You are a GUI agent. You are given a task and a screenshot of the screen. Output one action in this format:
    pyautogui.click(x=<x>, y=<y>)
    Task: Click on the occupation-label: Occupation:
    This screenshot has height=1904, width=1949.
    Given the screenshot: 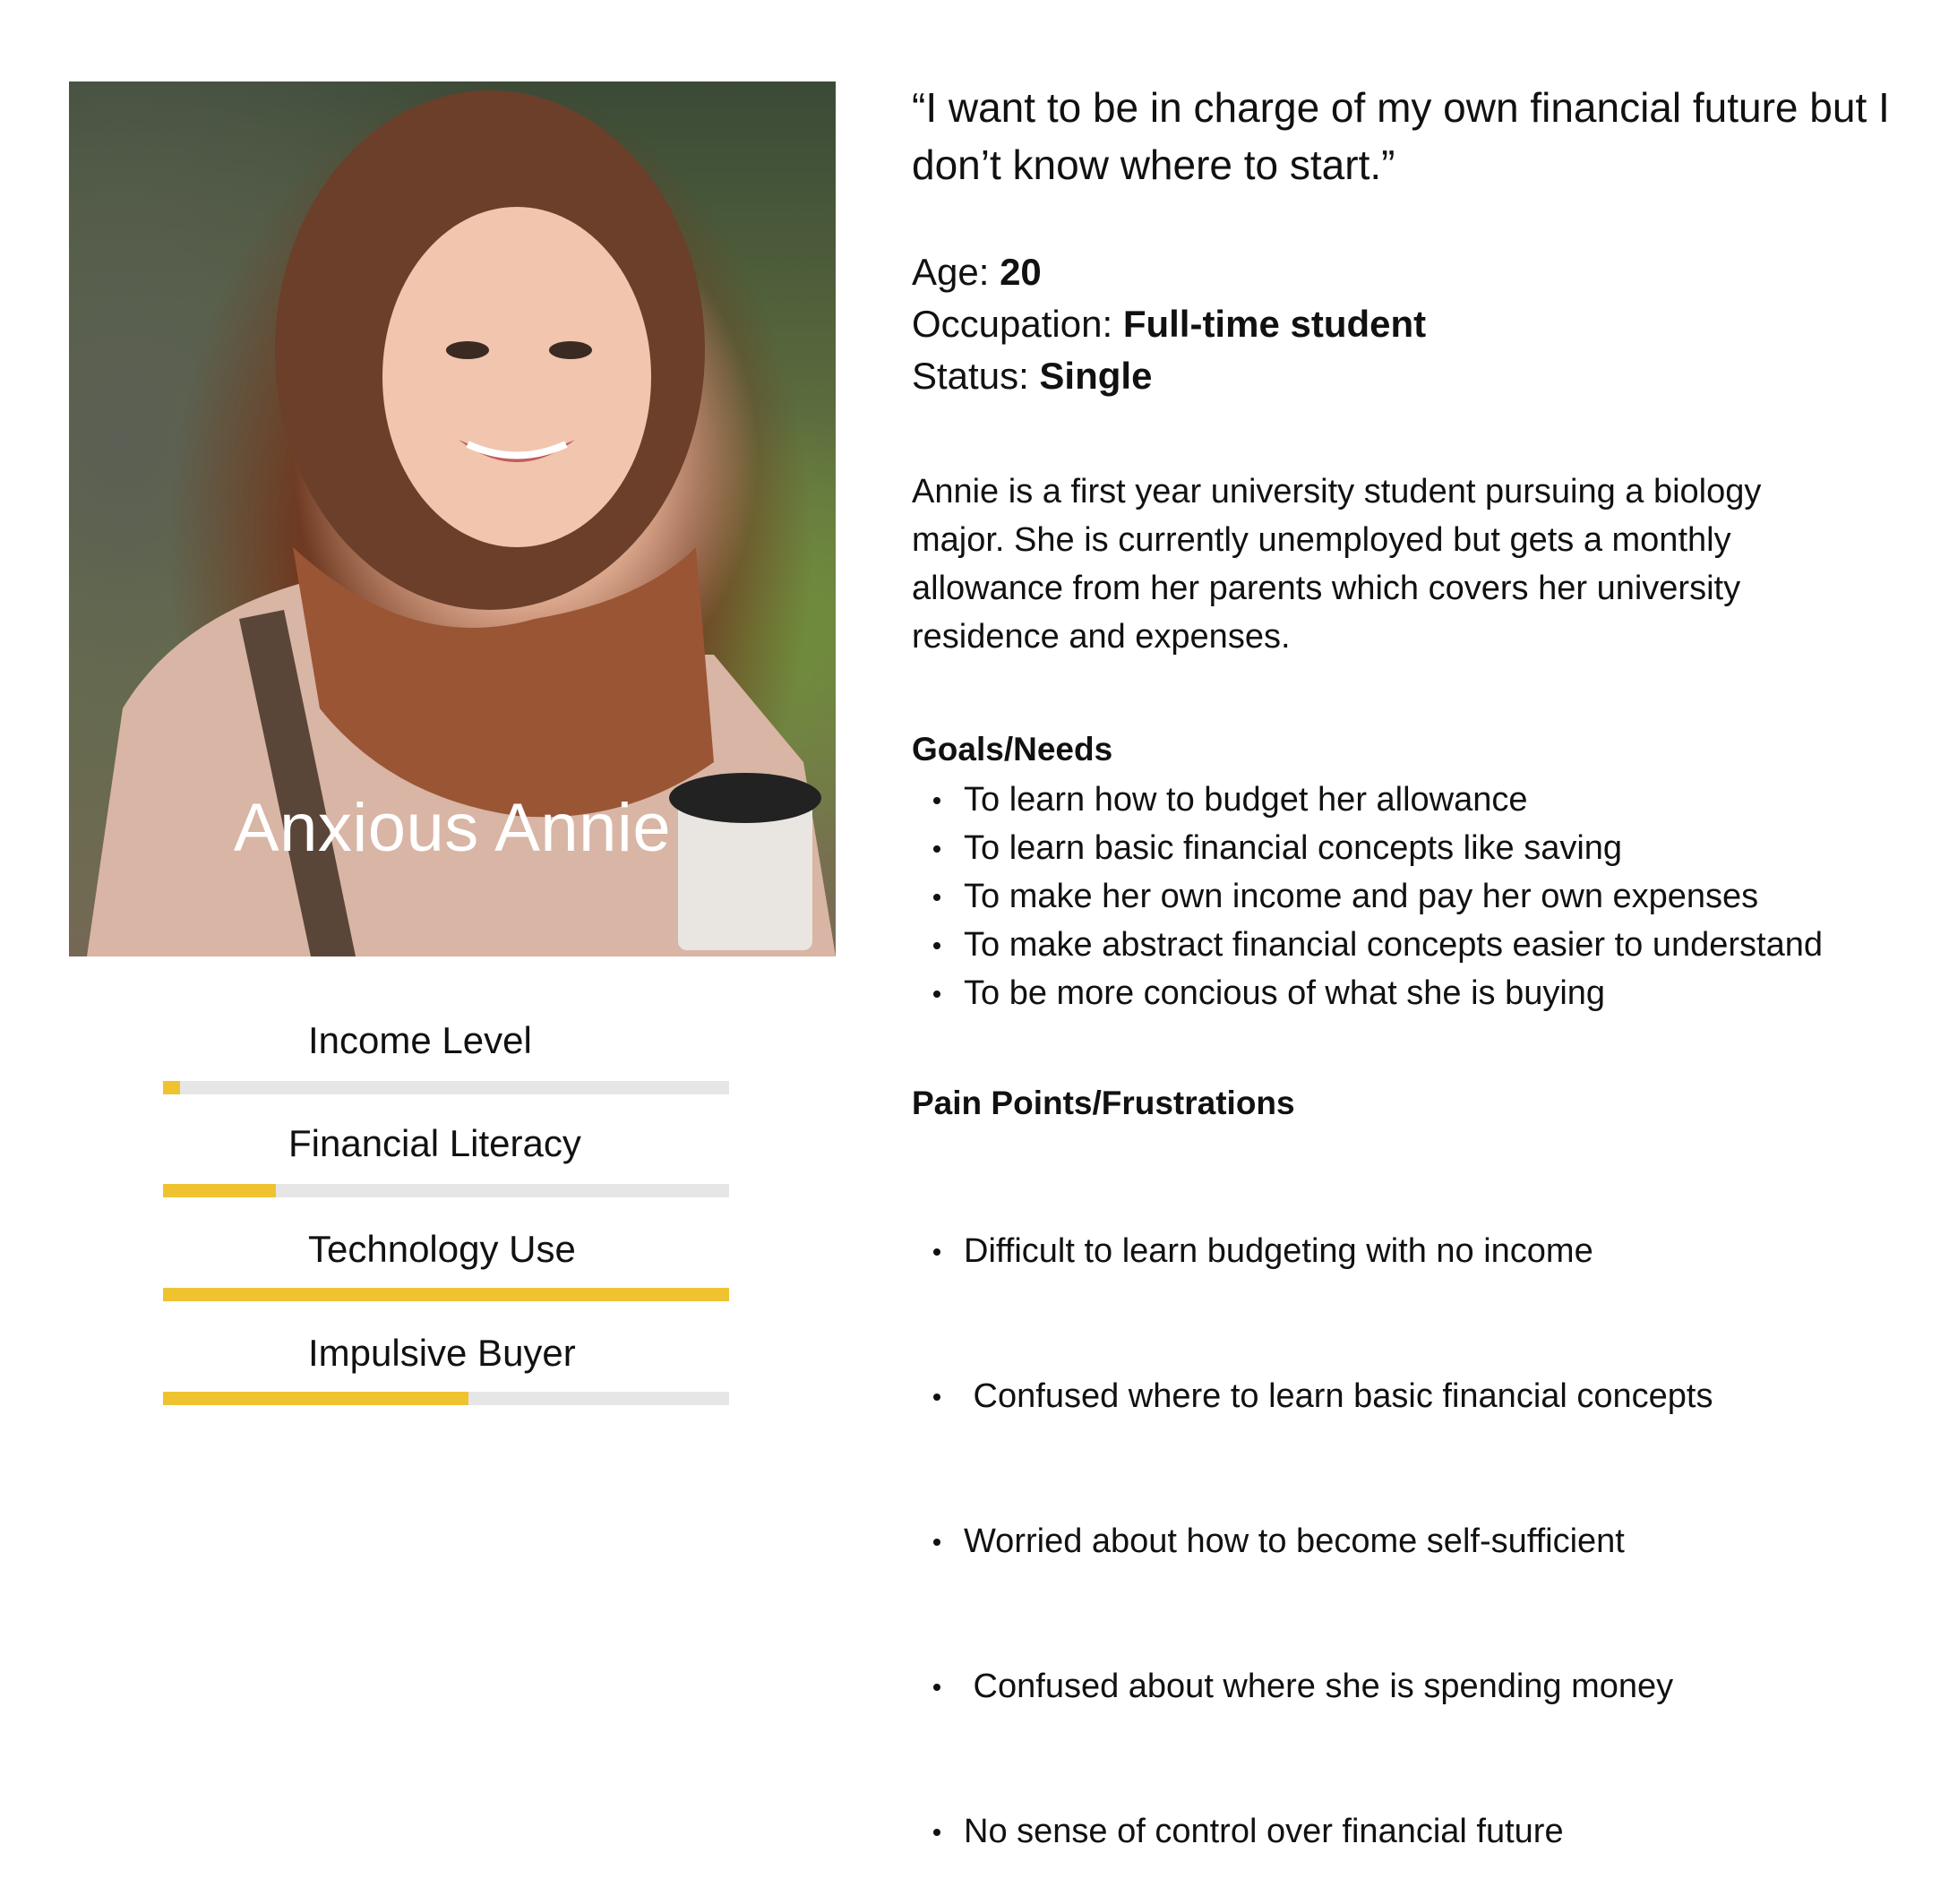 What is the action you would take?
    pyautogui.click(x=1012, y=324)
    